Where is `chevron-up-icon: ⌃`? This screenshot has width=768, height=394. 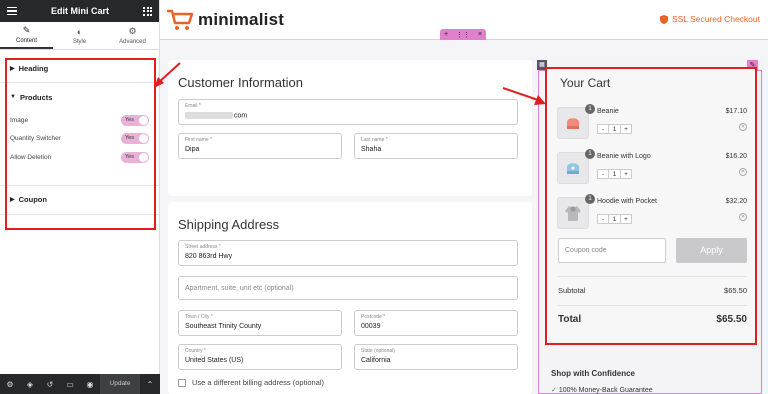
chevron-up-icon: ⌃ is located at coordinates (150, 384).